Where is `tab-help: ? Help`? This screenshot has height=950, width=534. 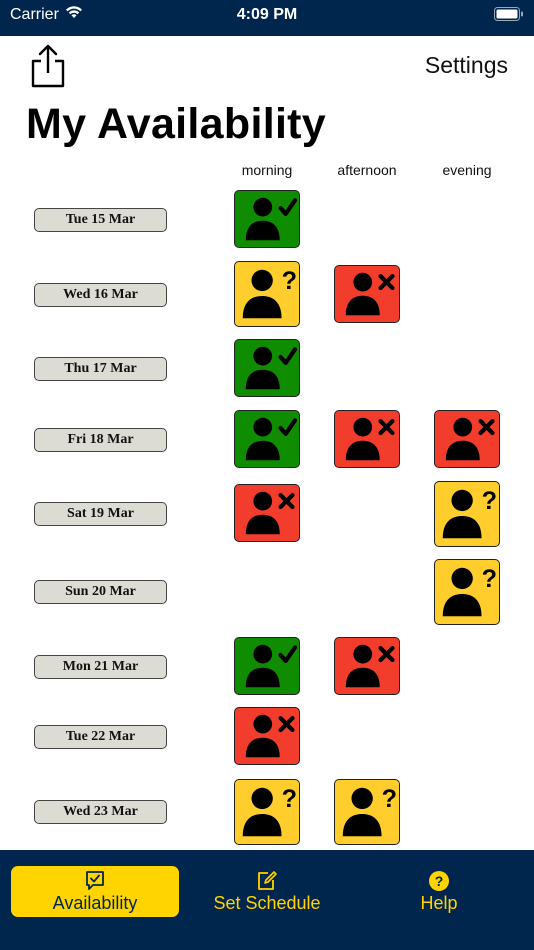
tab-help: ? Help is located at coordinates (439, 891).